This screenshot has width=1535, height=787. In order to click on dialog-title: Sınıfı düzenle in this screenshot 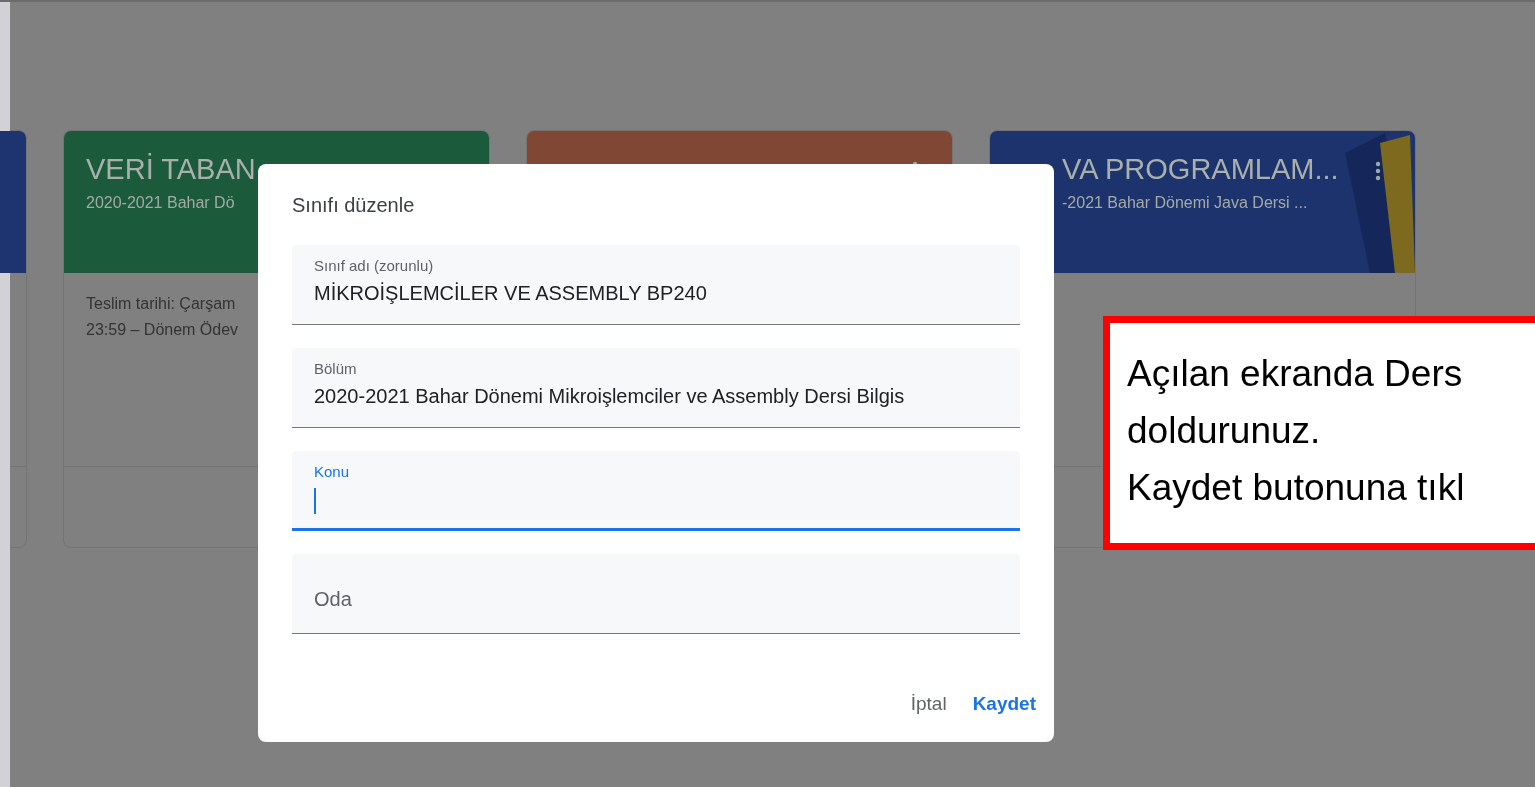, I will do `click(354, 205)`.